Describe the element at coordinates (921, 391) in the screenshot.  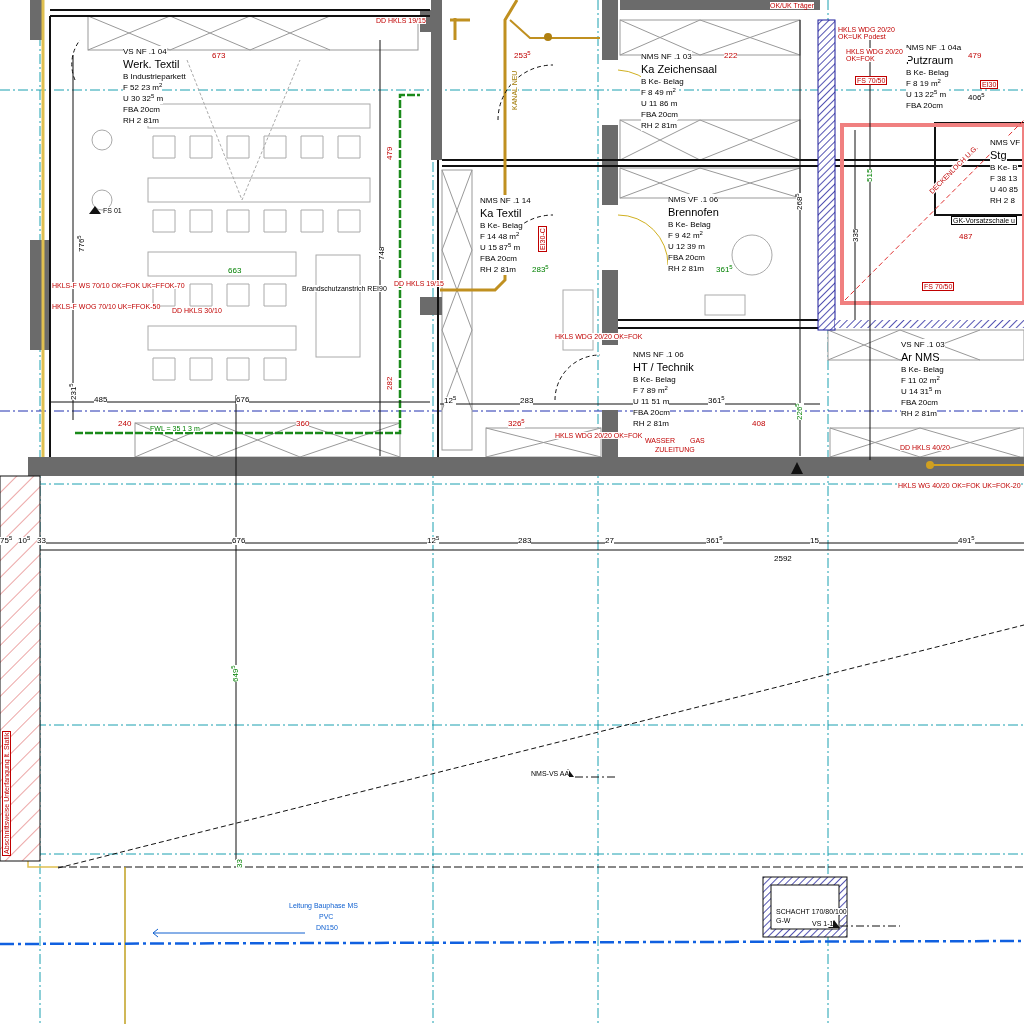
I see `room-attribute: U 14 31$^{5}$ m` at that location.